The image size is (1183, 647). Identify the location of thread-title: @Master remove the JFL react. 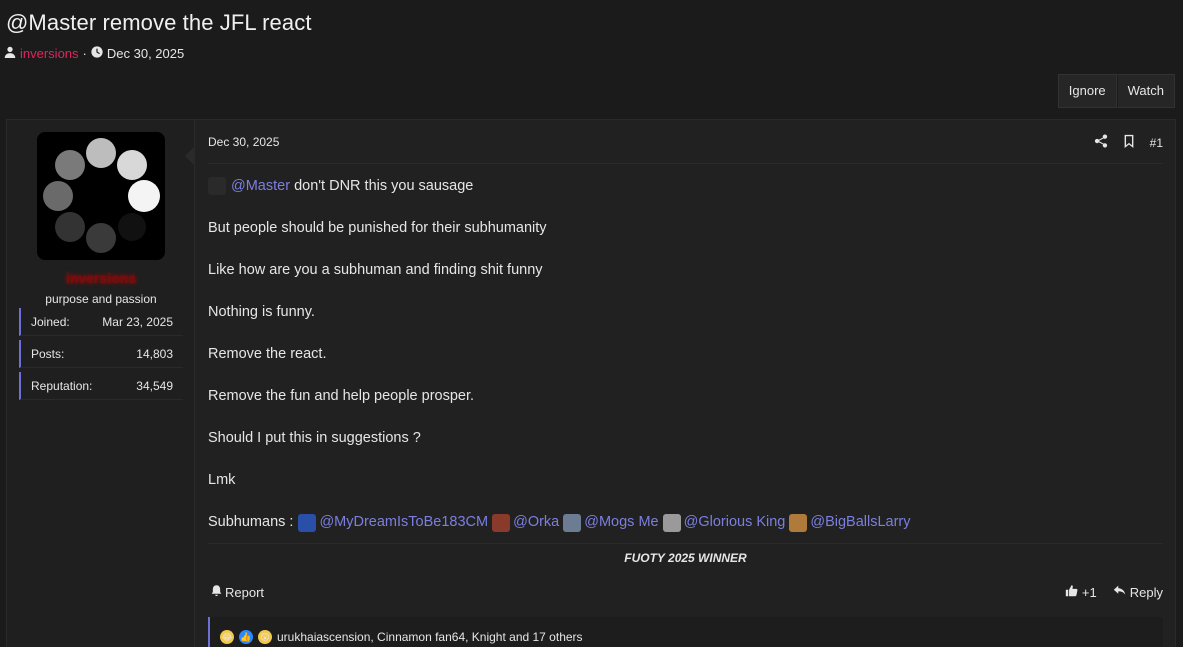
(159, 22).